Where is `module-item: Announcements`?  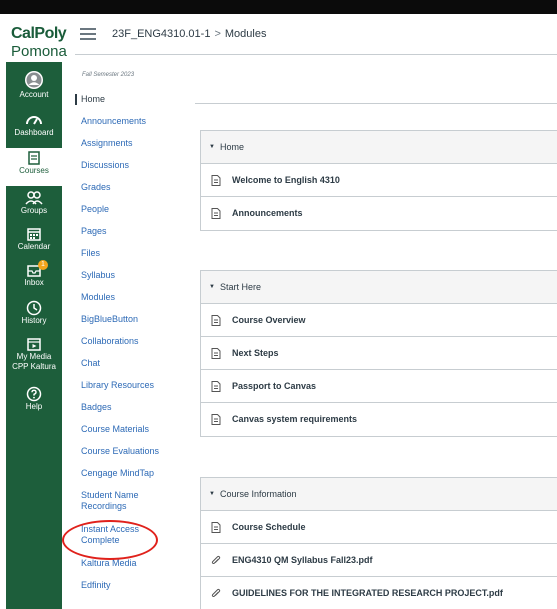
module-item: Announcements is located at coordinates (379, 213).